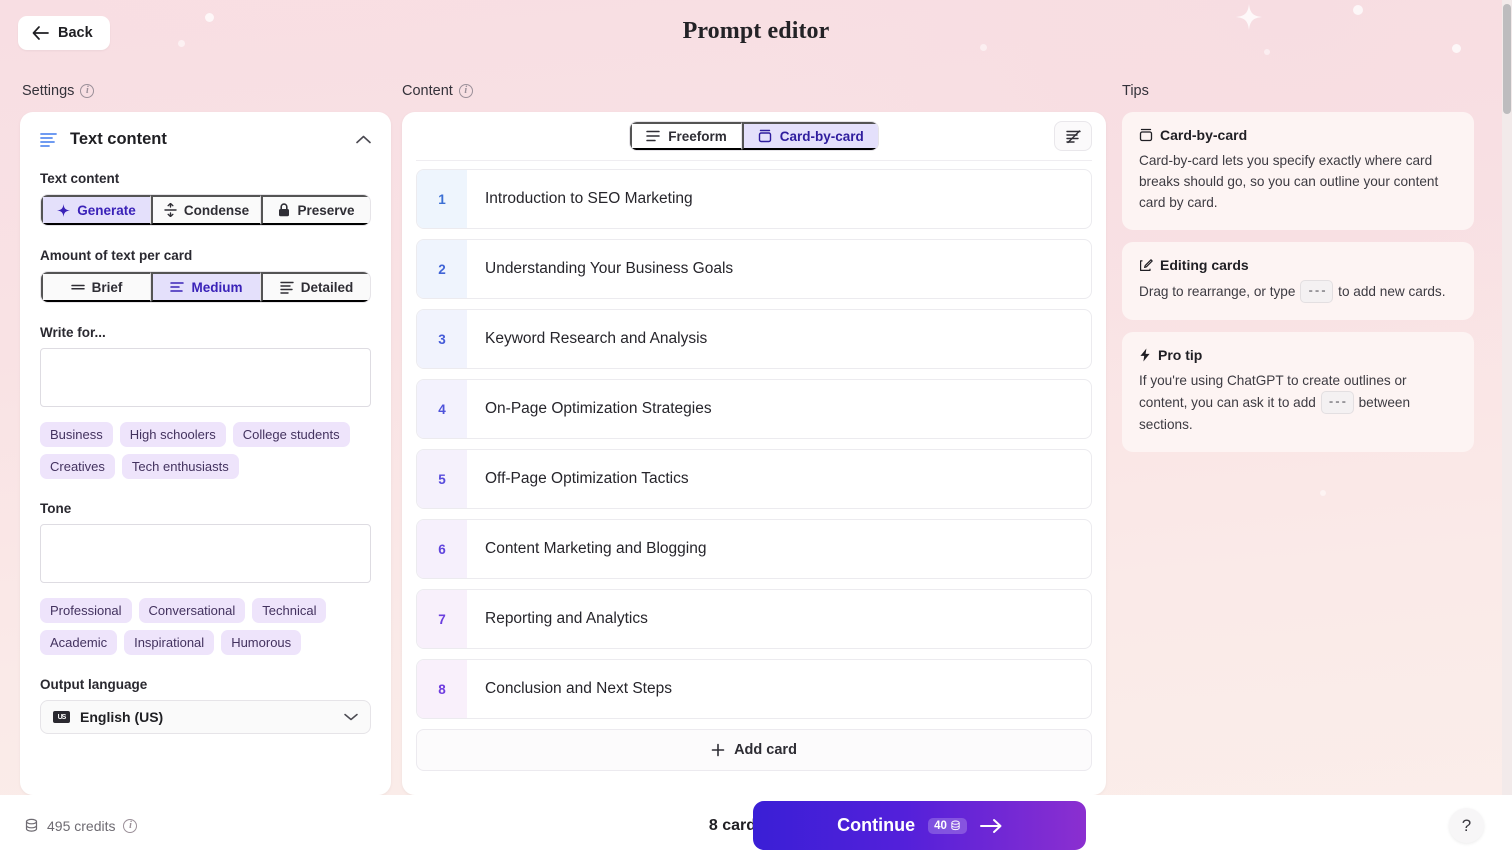  Describe the element at coordinates (919, 825) in the screenshot. I see `continue-button: Continue 40` at that location.